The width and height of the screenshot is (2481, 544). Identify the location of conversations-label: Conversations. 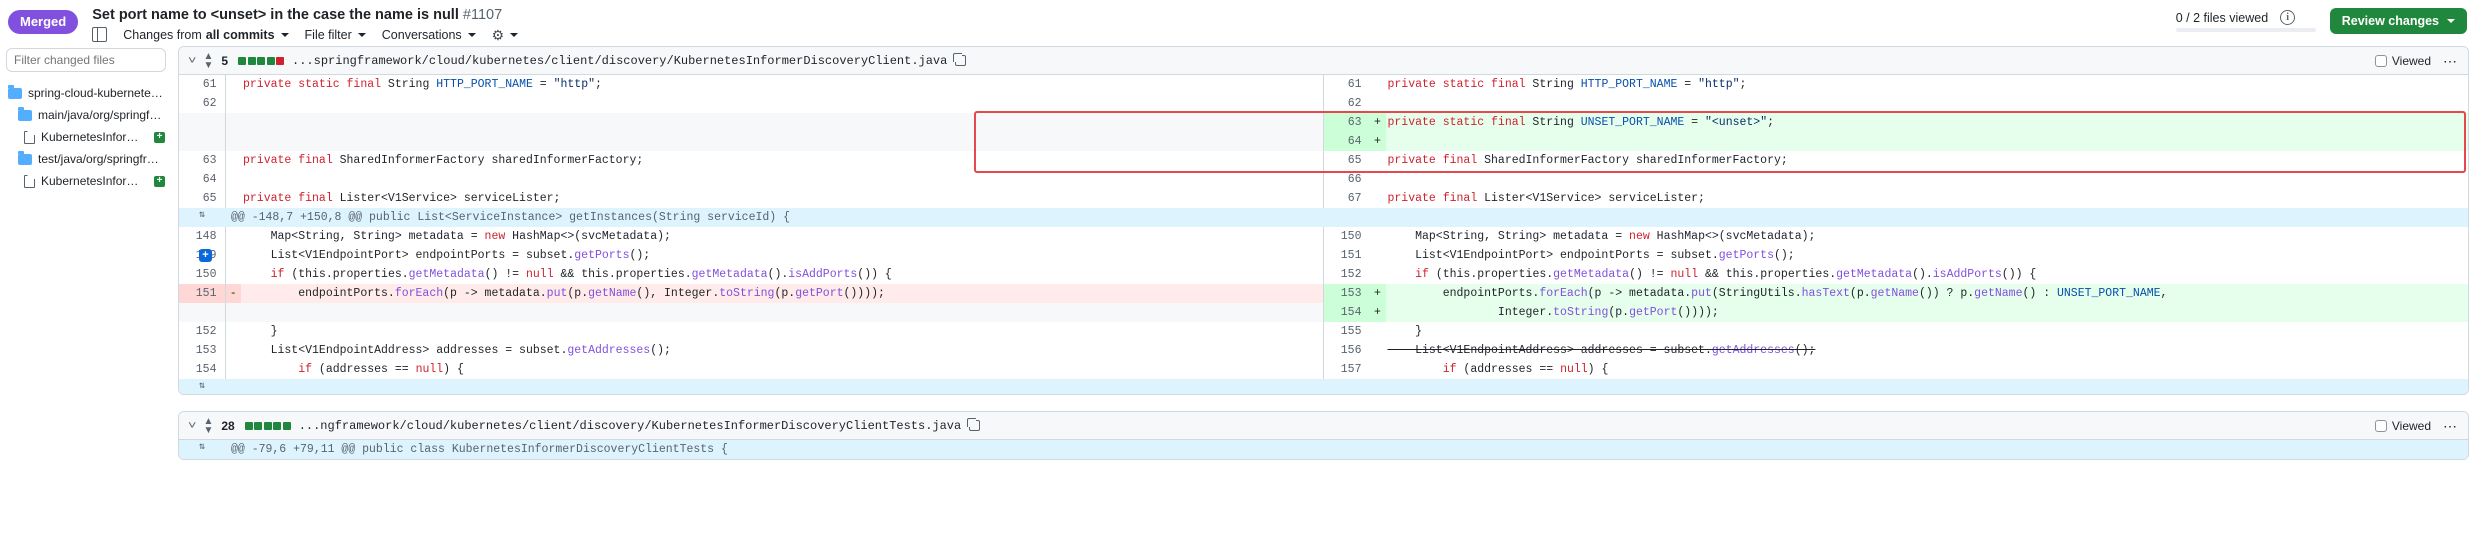
(421, 34).